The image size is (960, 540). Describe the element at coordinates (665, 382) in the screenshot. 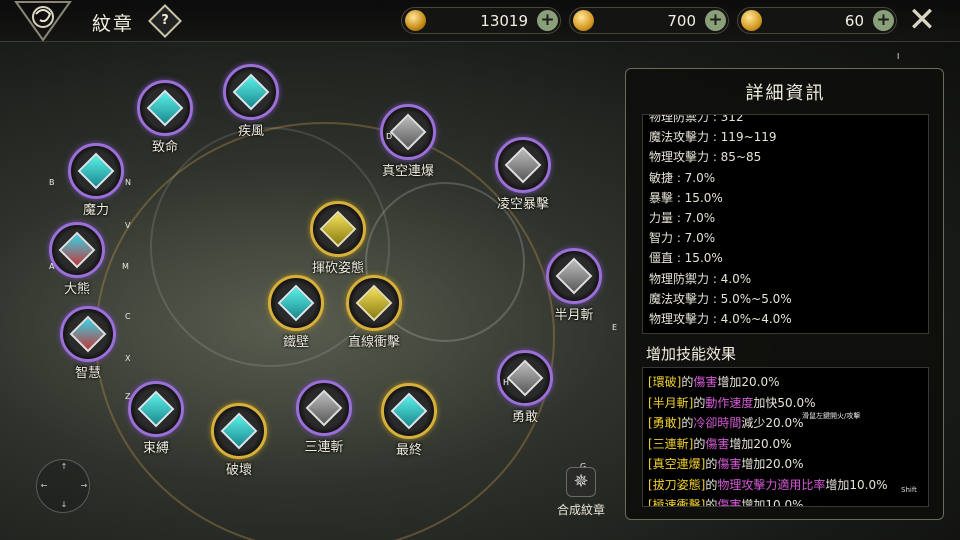

I see `effect-skill: [環破]` at that location.